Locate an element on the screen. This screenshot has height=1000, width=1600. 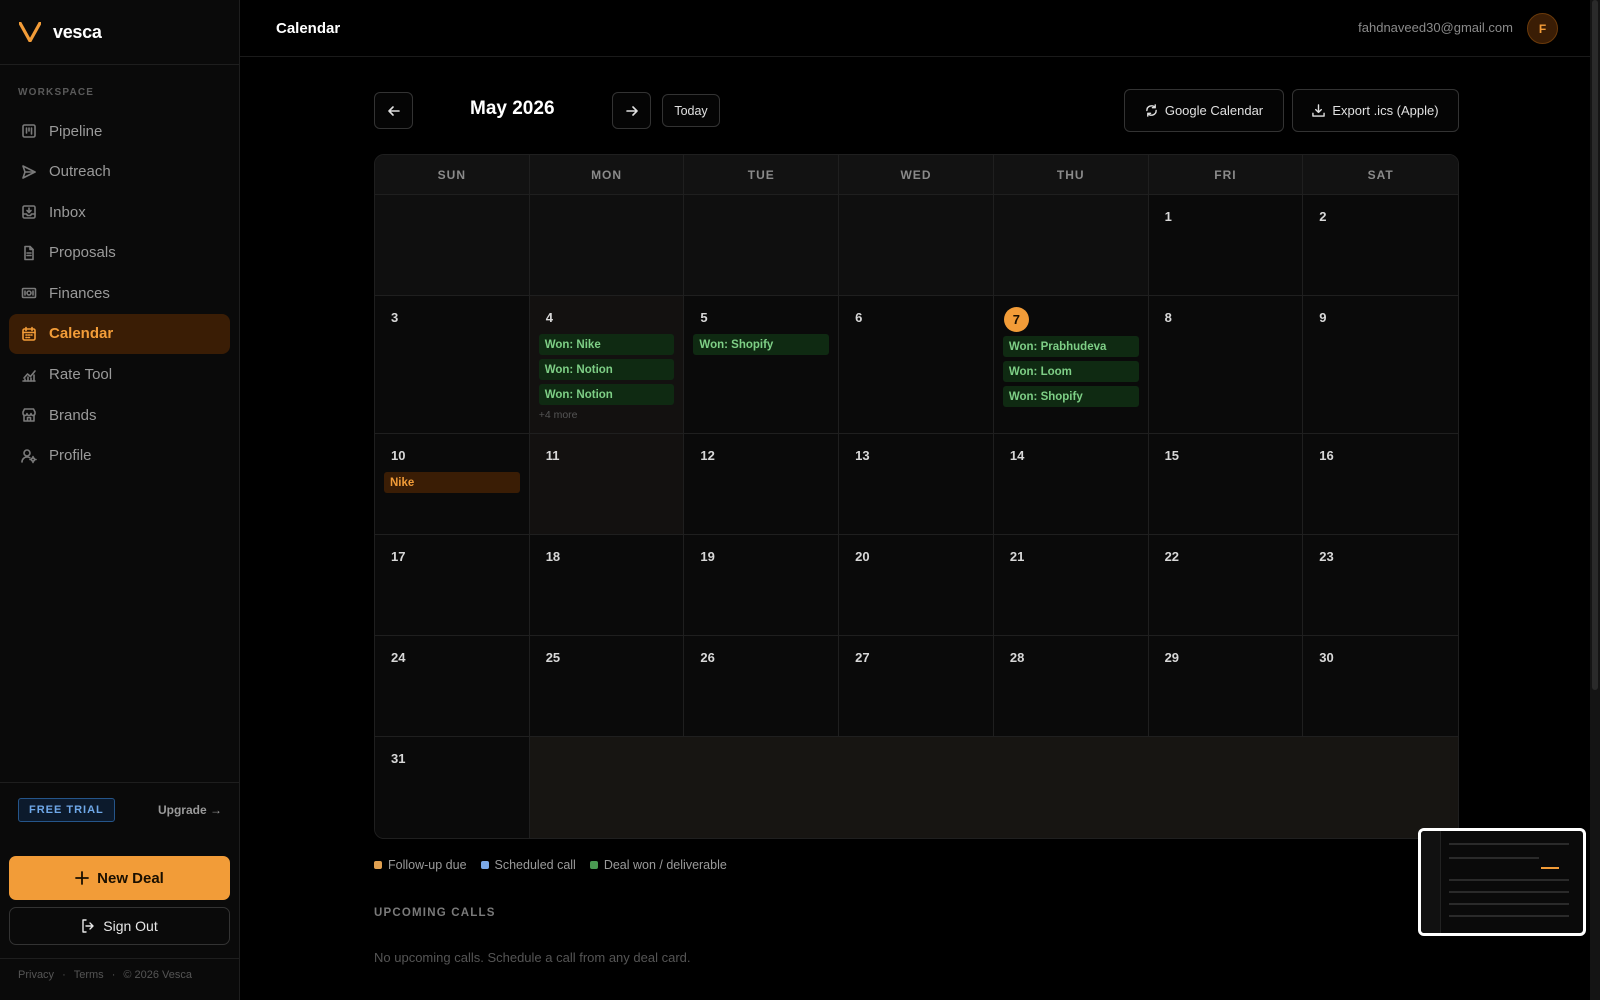
calendar-day-cell: 20 is located at coordinates (916, 585).